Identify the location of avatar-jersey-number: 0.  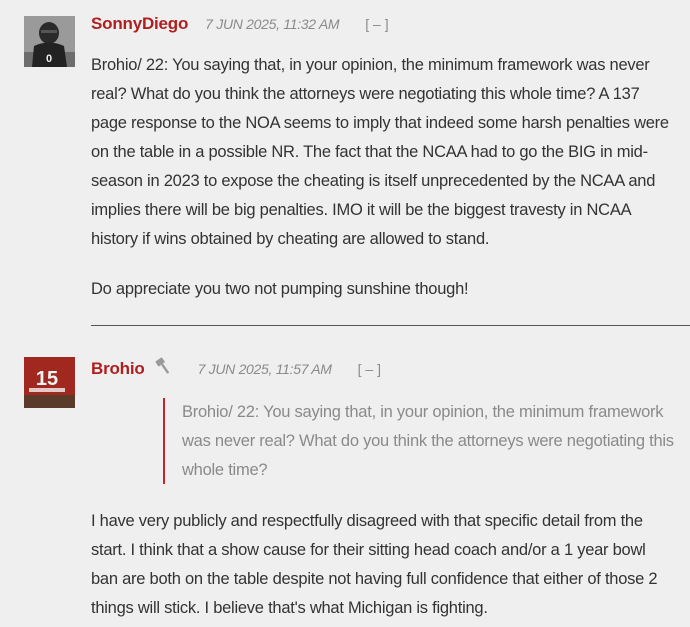
(49, 59).